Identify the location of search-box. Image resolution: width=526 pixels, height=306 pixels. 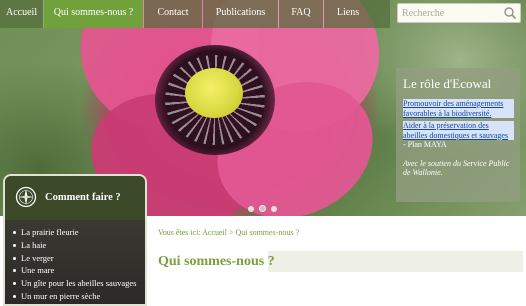
(459, 13).